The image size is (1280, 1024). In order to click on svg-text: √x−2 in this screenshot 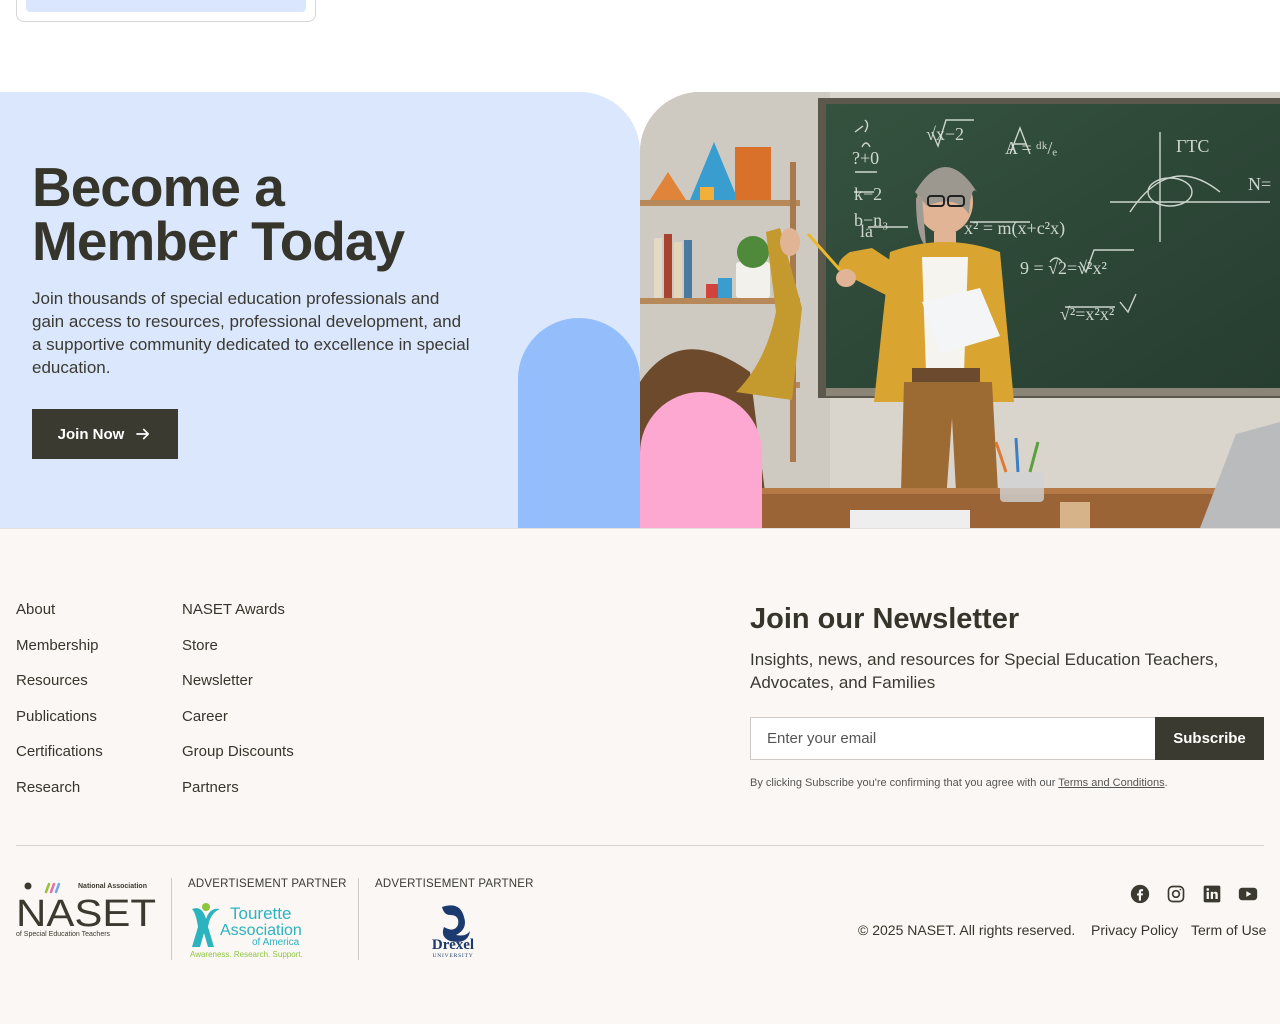, I will do `click(945, 134)`.